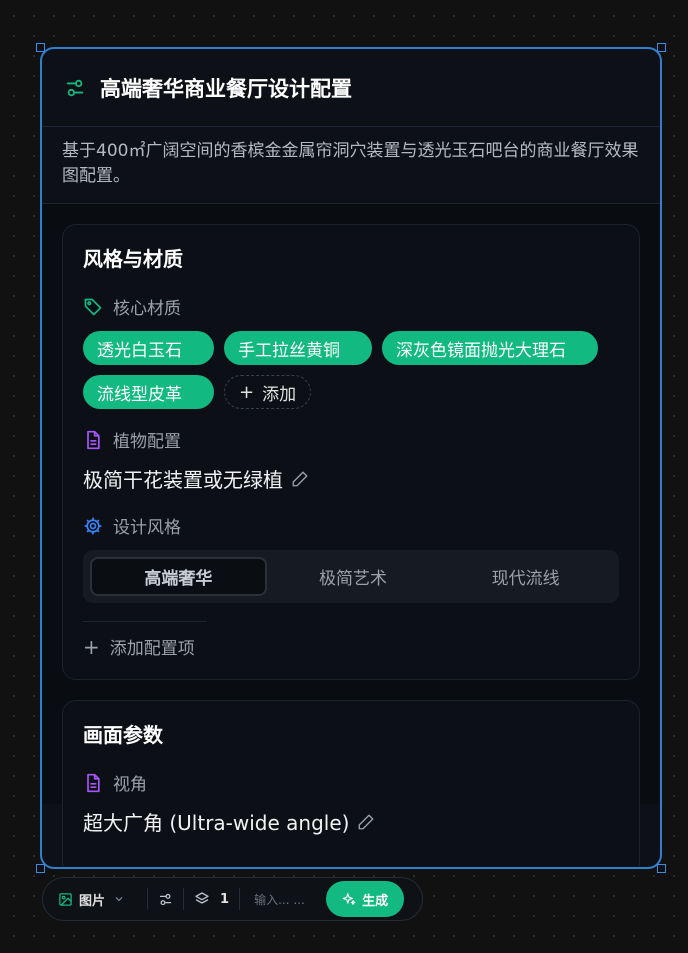 Image resolution: width=688 pixels, height=953 pixels. I want to click on resize-handle-bottom-right, so click(661, 868).